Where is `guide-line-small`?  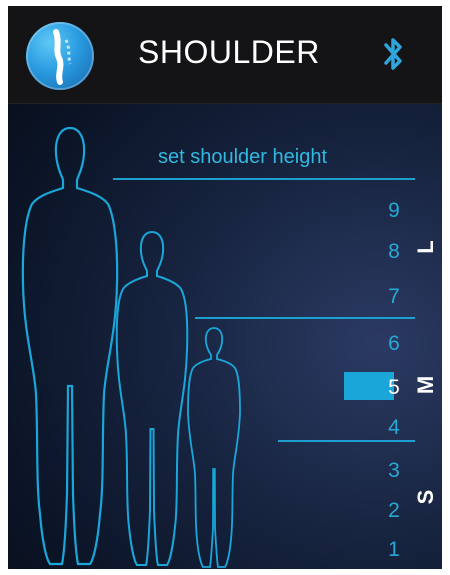 guide-line-small is located at coordinates (346, 441).